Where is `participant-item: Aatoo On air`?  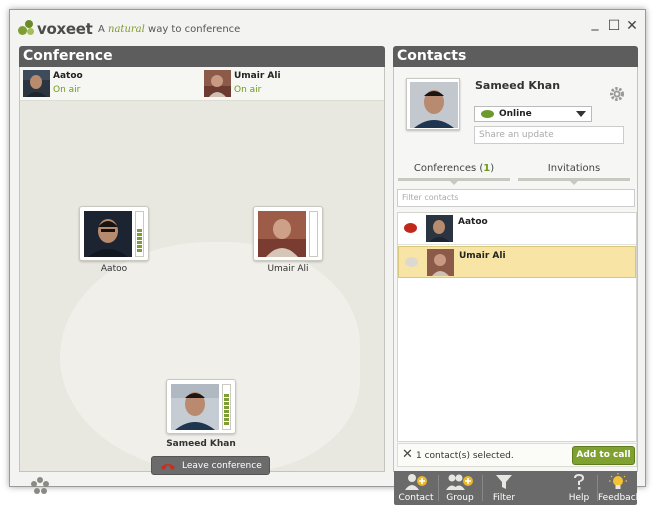 participant-item: Aatoo On air is located at coordinates (108, 84).